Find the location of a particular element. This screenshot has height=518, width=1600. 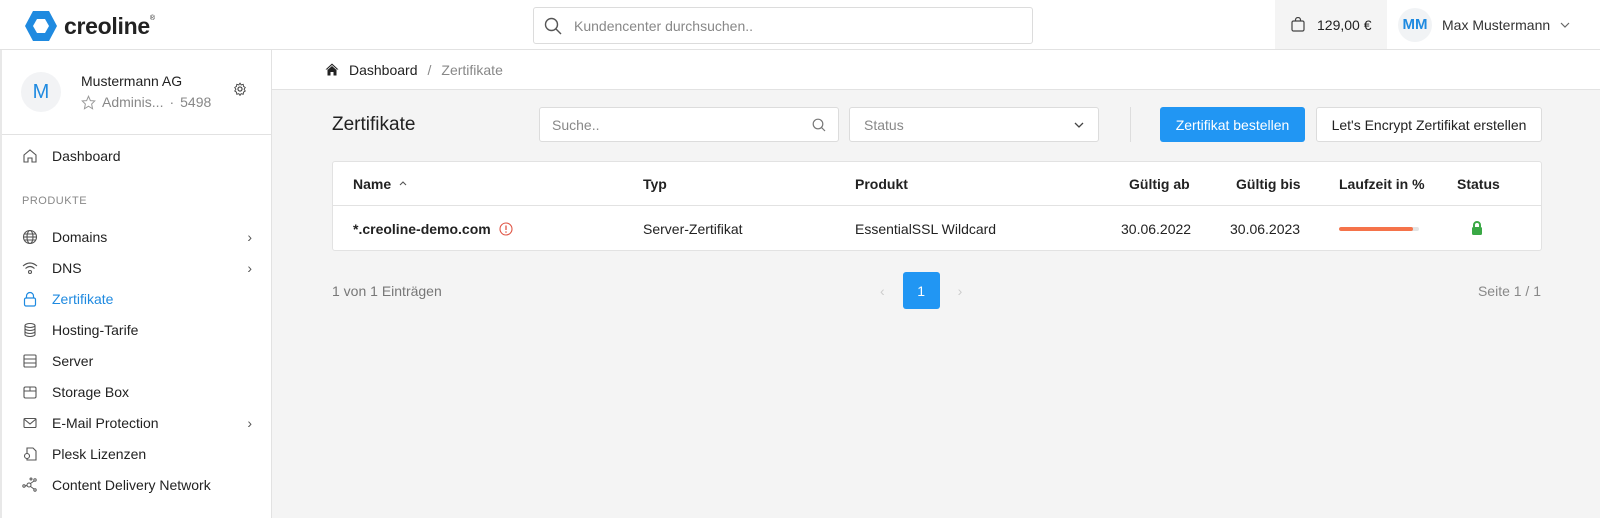

column-header-produkt: Produkt is located at coordinates (881, 184).